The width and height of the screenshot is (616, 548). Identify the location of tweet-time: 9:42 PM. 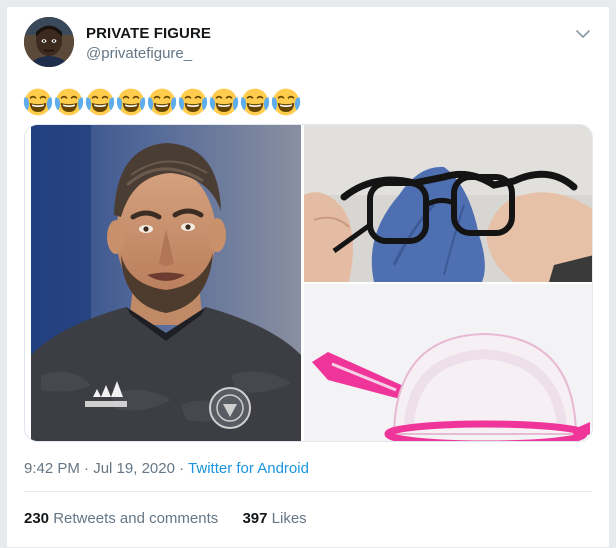
(52, 468).